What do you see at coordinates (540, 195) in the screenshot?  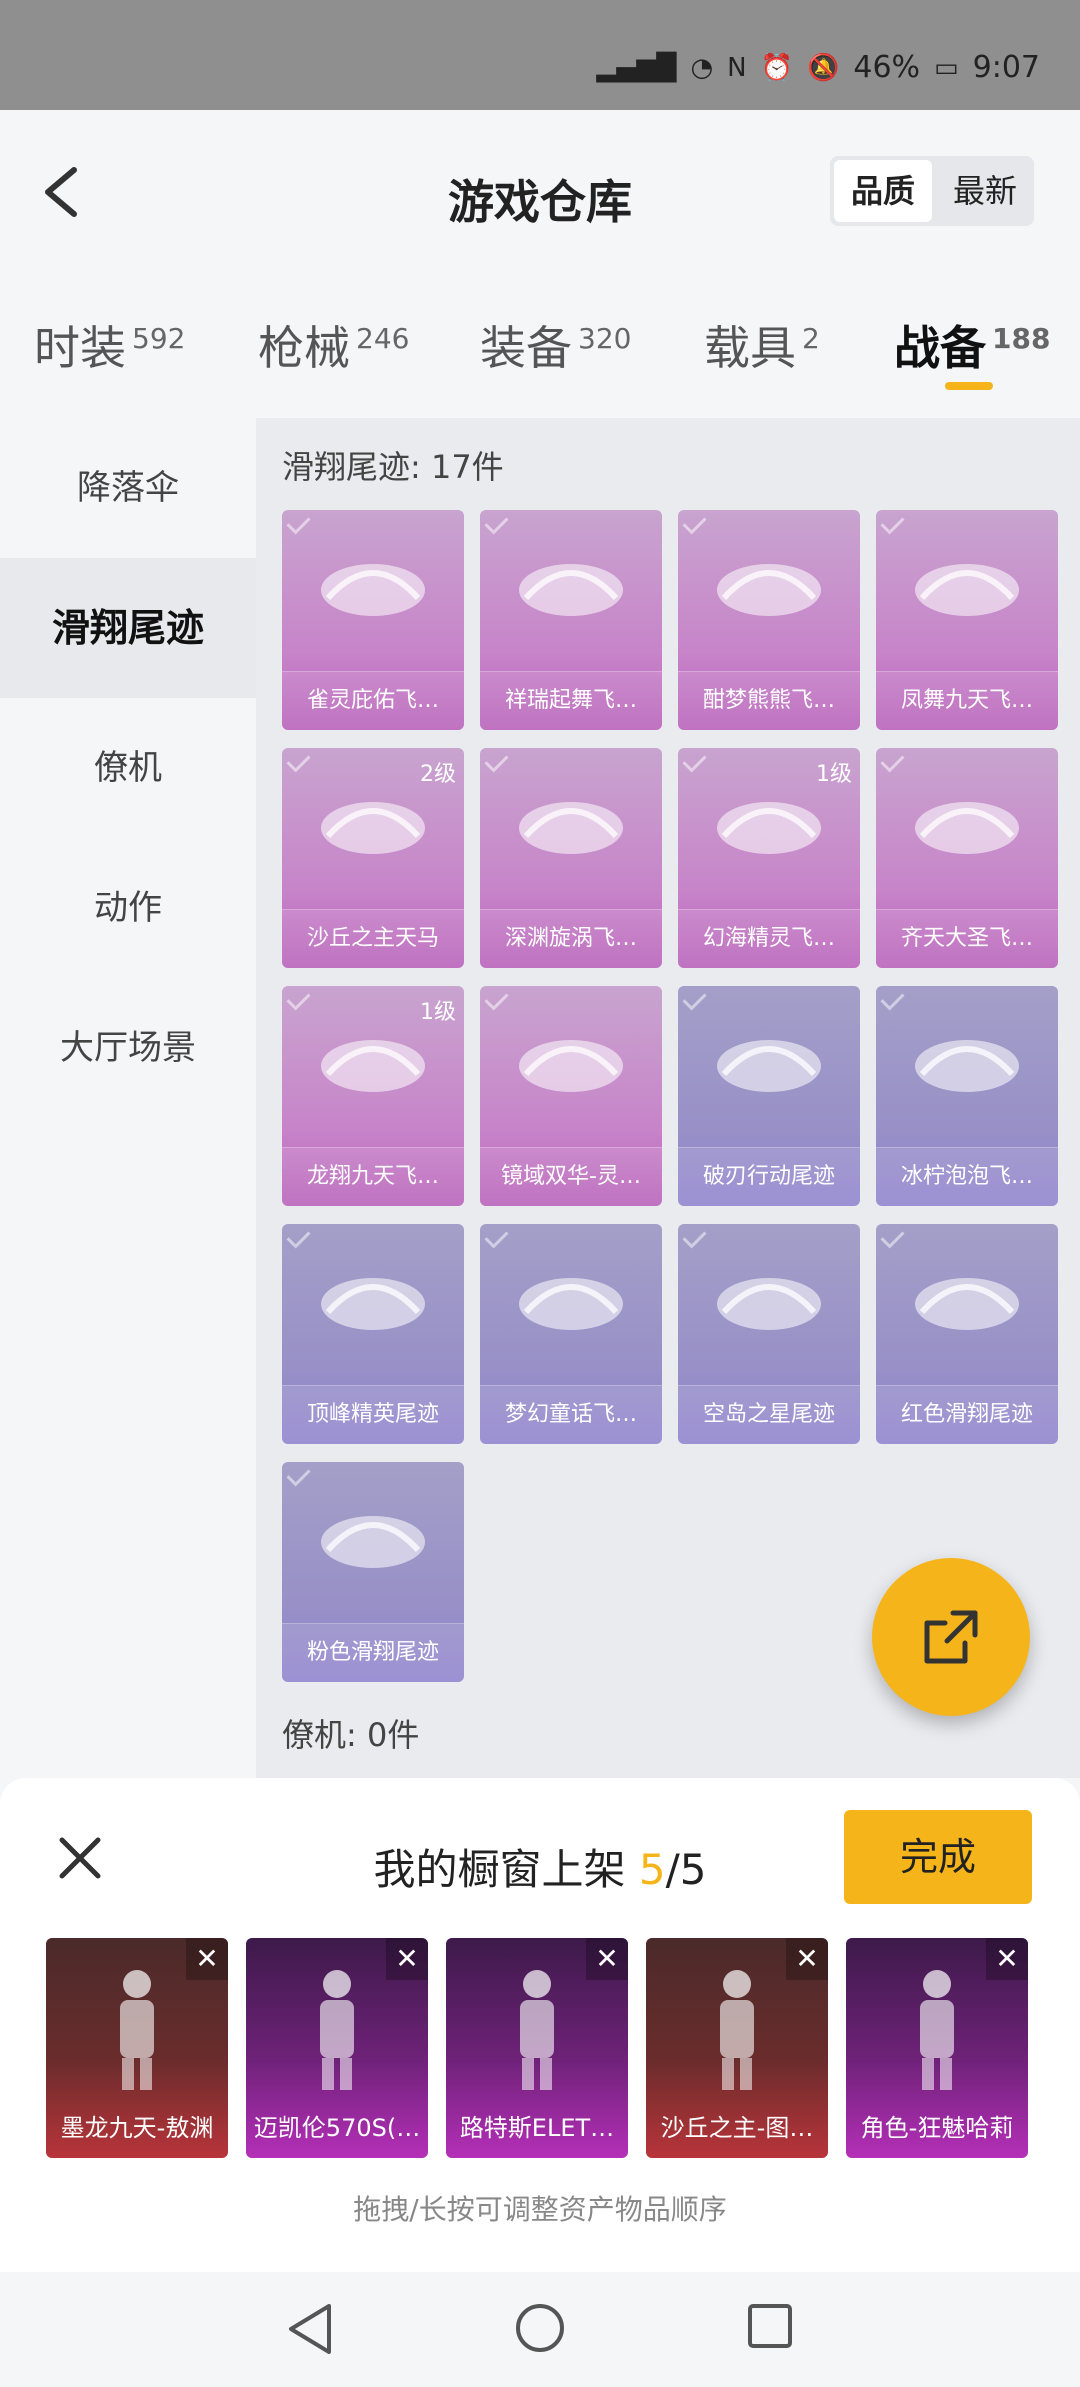 I see `page-header: 游戏仓库 品质 最新` at bounding box center [540, 195].